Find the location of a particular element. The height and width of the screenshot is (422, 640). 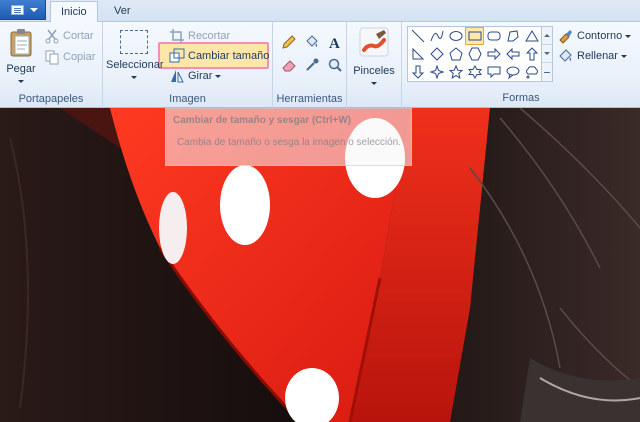

pentagon-shape is located at coordinates (455, 54).